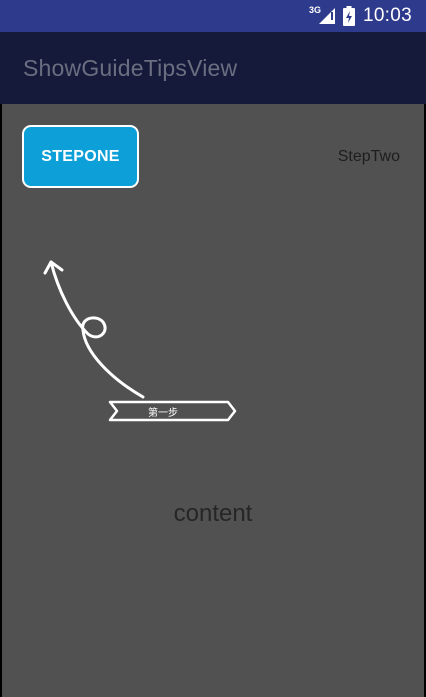  What do you see at coordinates (97, 329) in the screenshot?
I see `curved-arrow-icon` at bounding box center [97, 329].